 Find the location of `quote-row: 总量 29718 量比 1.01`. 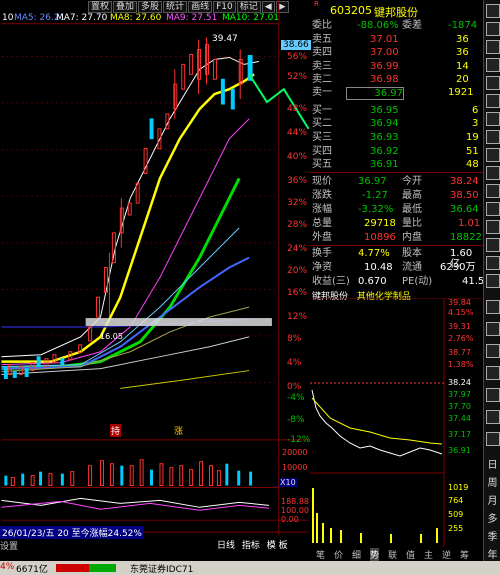

quote-row: 总量 29718 量比 1.01 is located at coordinates (397, 223).